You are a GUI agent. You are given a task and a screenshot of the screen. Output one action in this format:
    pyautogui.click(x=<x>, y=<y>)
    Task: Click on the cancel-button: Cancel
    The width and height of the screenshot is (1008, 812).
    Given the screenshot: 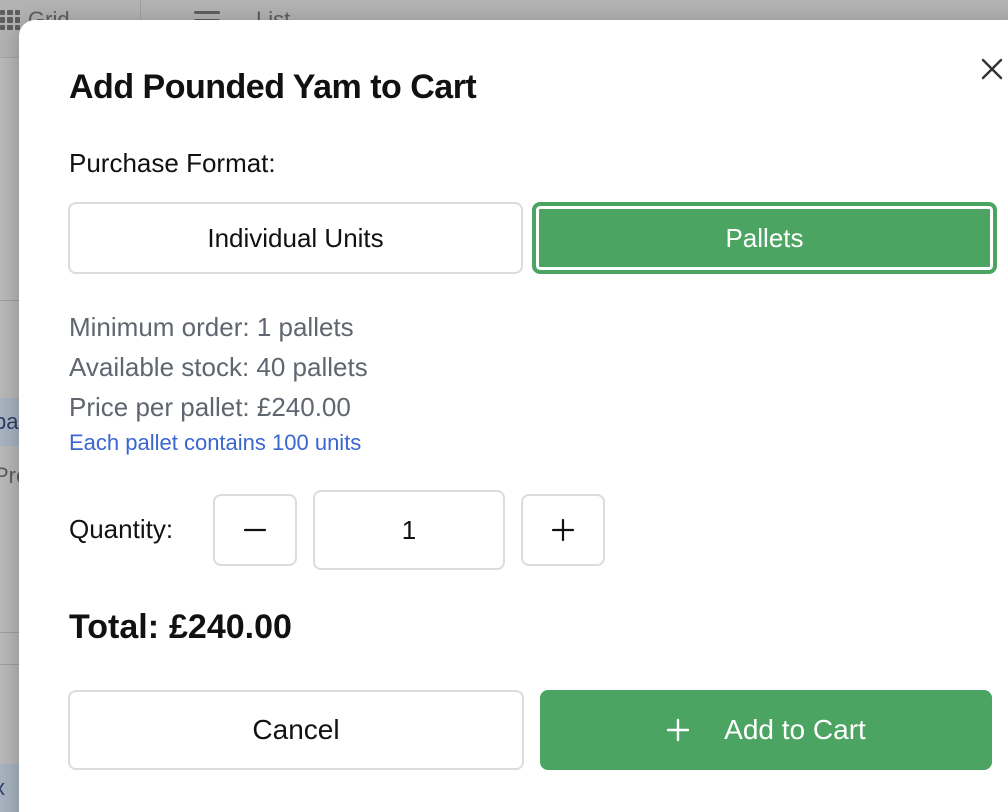 What is the action you would take?
    pyautogui.click(x=296, y=730)
    